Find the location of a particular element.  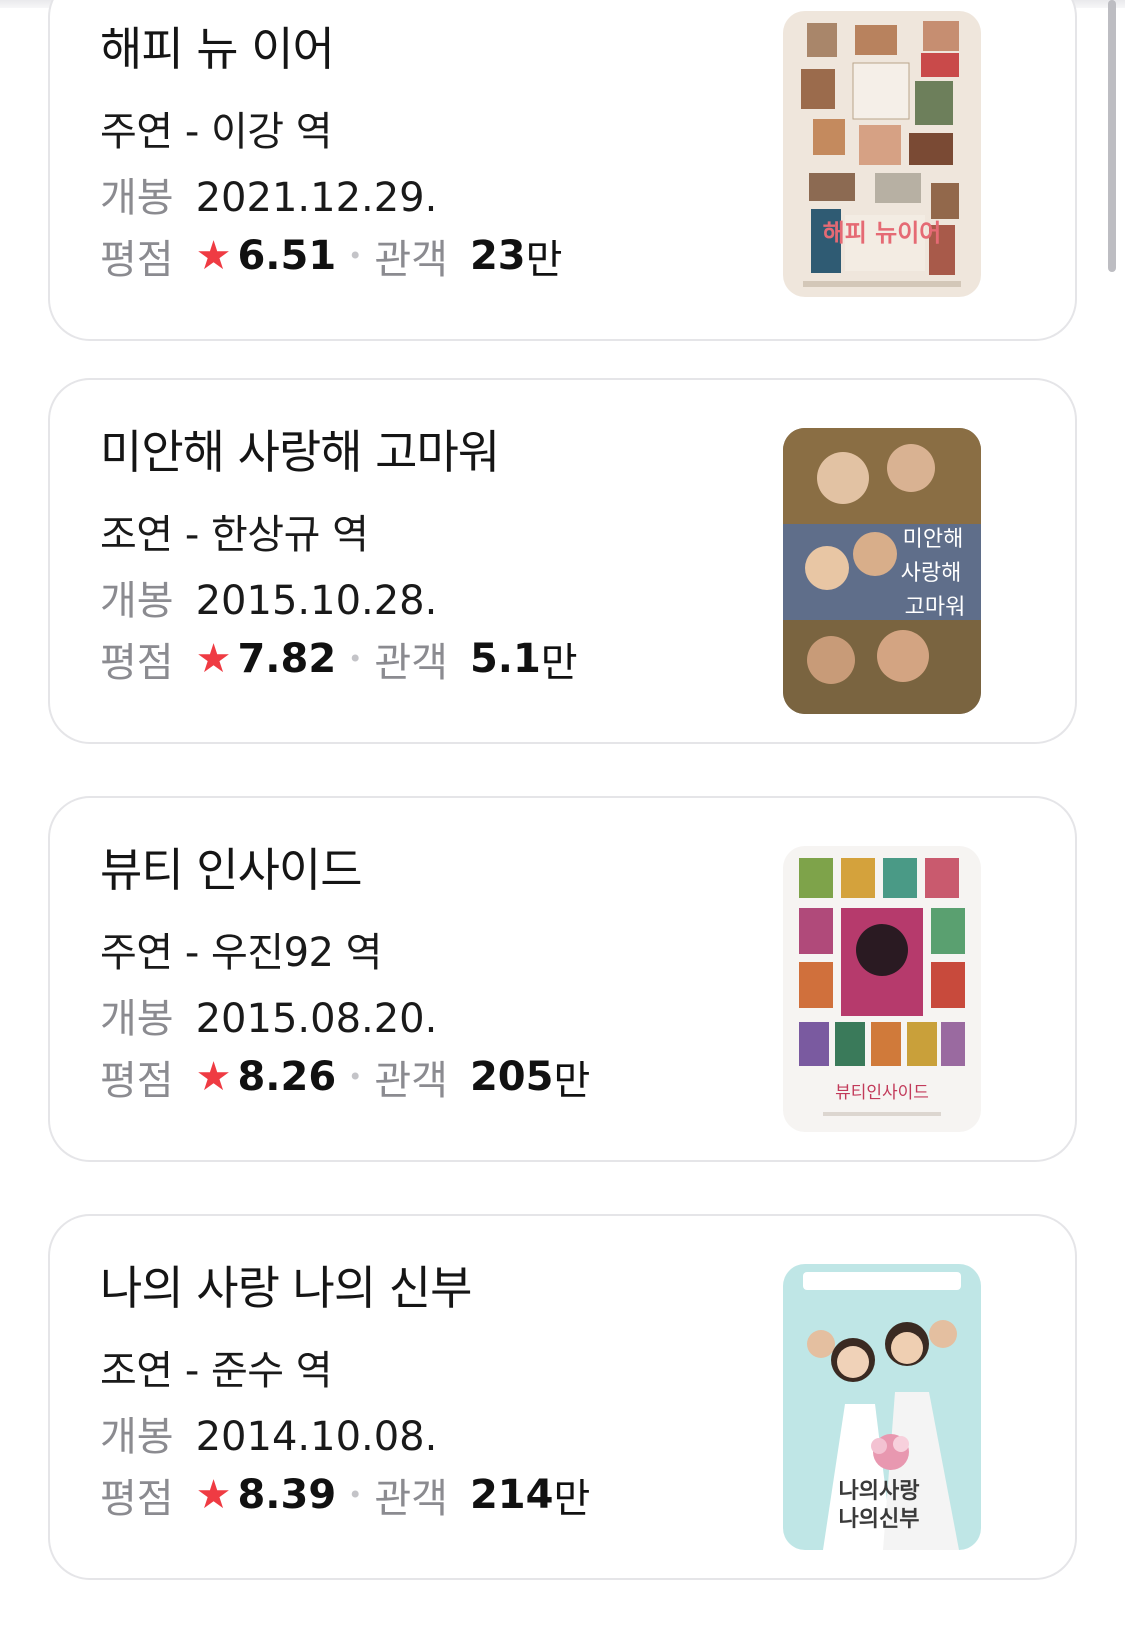

movie-title: 뷰티 인사이드 is located at coordinates (231, 867).